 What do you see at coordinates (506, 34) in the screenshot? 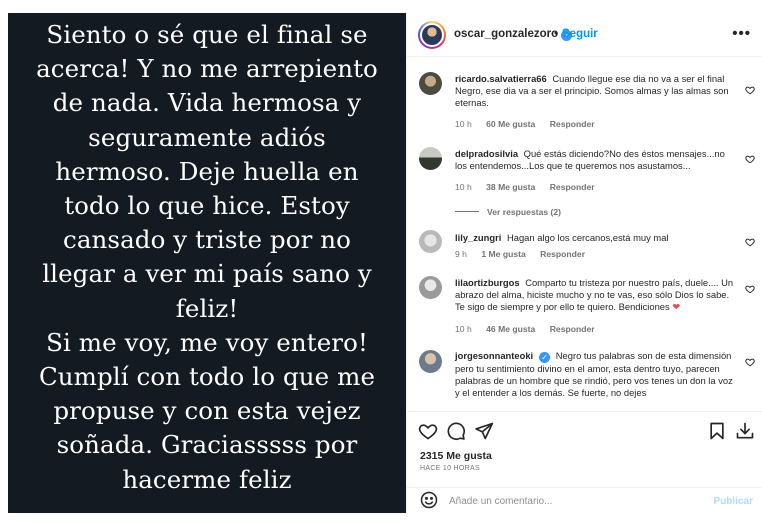
I see `author-username-text: oscar_gonzalezoro` at bounding box center [506, 34].